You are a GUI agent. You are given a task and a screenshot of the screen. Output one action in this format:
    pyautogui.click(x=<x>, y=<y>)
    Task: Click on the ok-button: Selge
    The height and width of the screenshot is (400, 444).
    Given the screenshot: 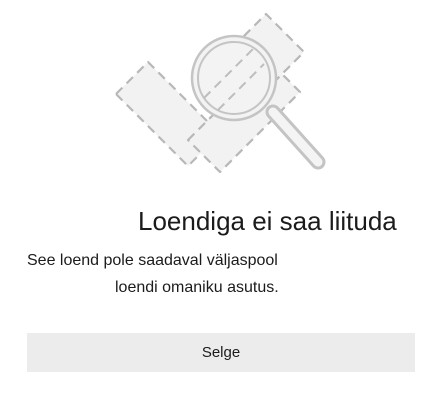 What is the action you would take?
    pyautogui.click(x=221, y=352)
    